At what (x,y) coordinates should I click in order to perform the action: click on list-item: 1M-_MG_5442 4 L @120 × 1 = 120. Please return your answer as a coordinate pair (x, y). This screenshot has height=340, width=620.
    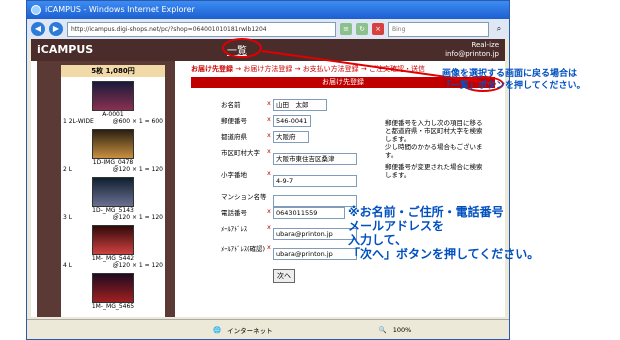
    Looking at the image, I should click on (113, 247).